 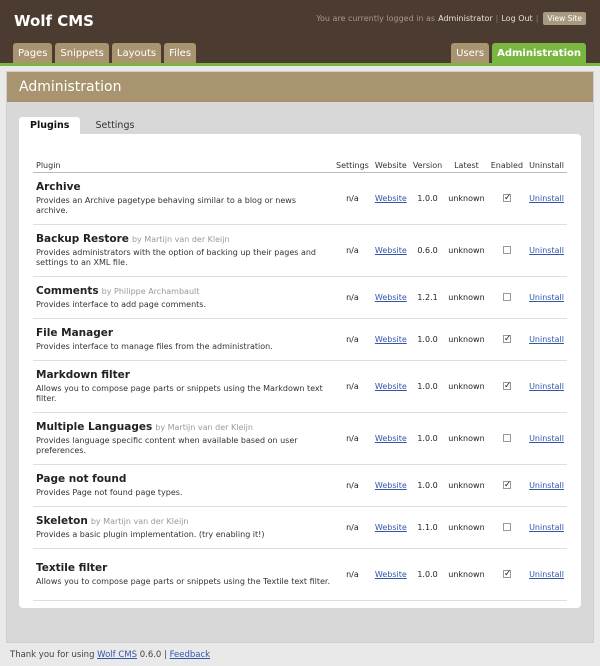 What do you see at coordinates (82, 238) in the screenshot?
I see `plugin-name: Backup Restore` at bounding box center [82, 238].